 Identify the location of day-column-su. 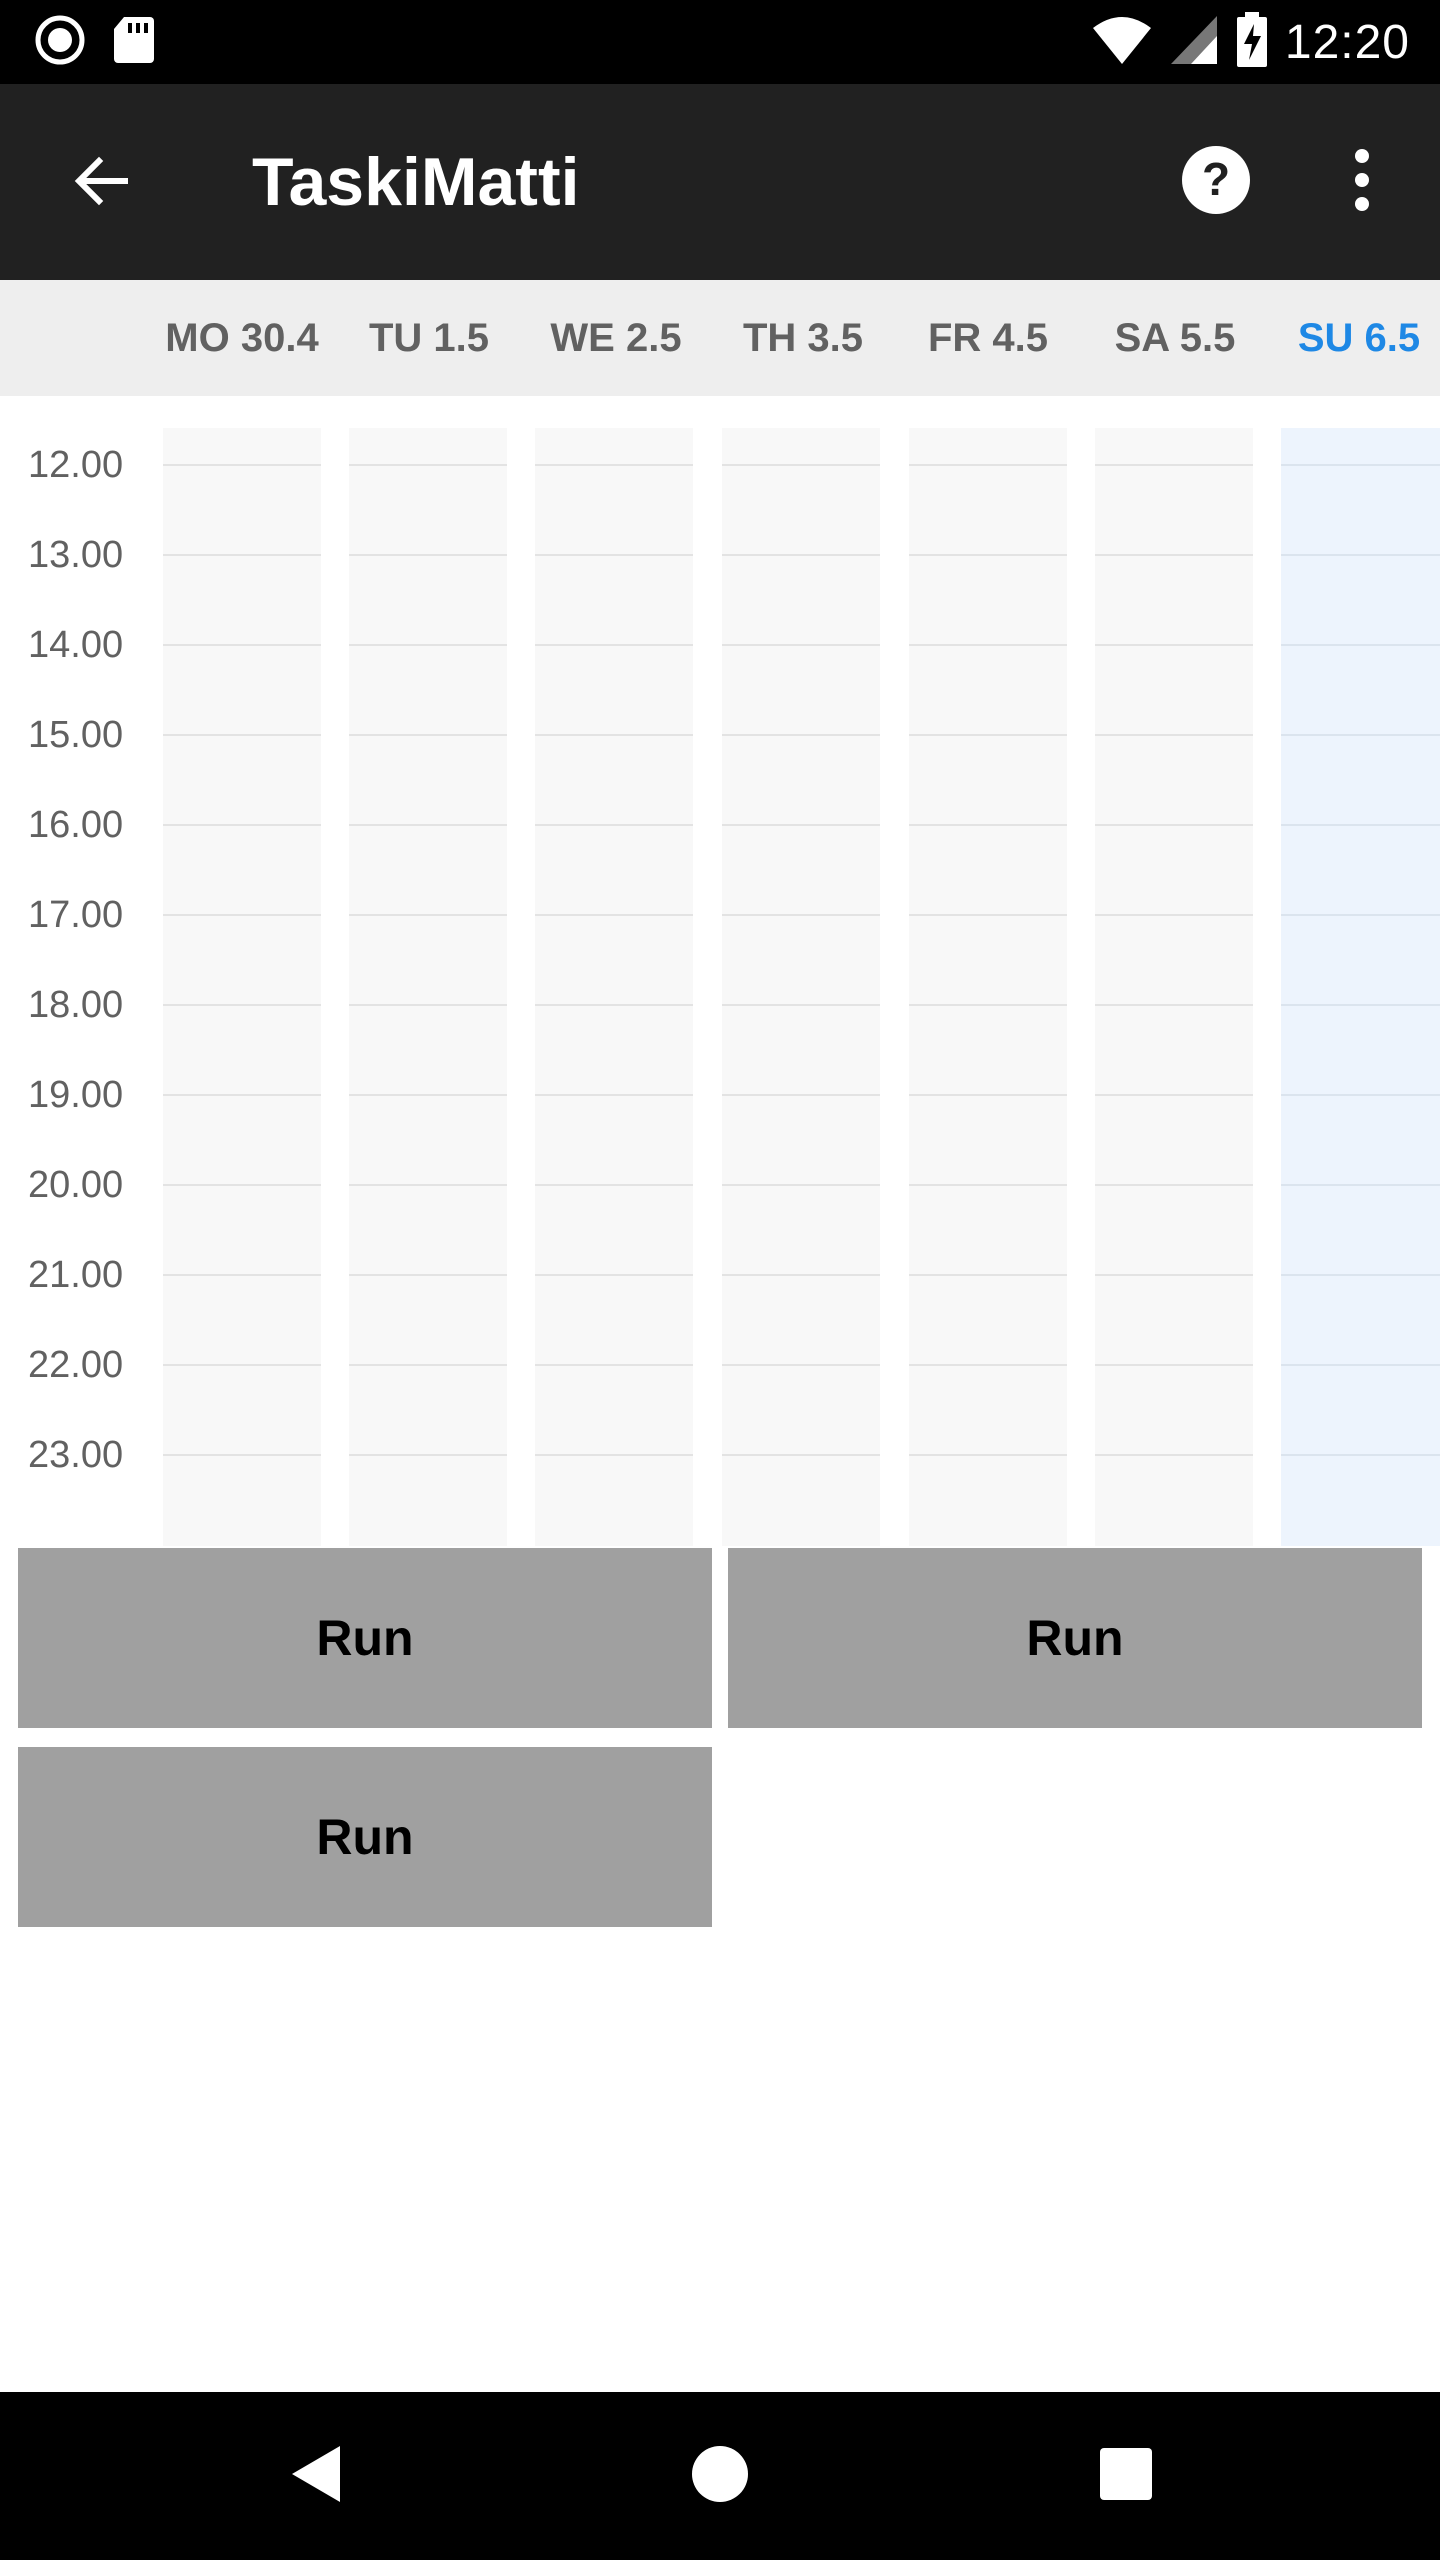
(1360, 987).